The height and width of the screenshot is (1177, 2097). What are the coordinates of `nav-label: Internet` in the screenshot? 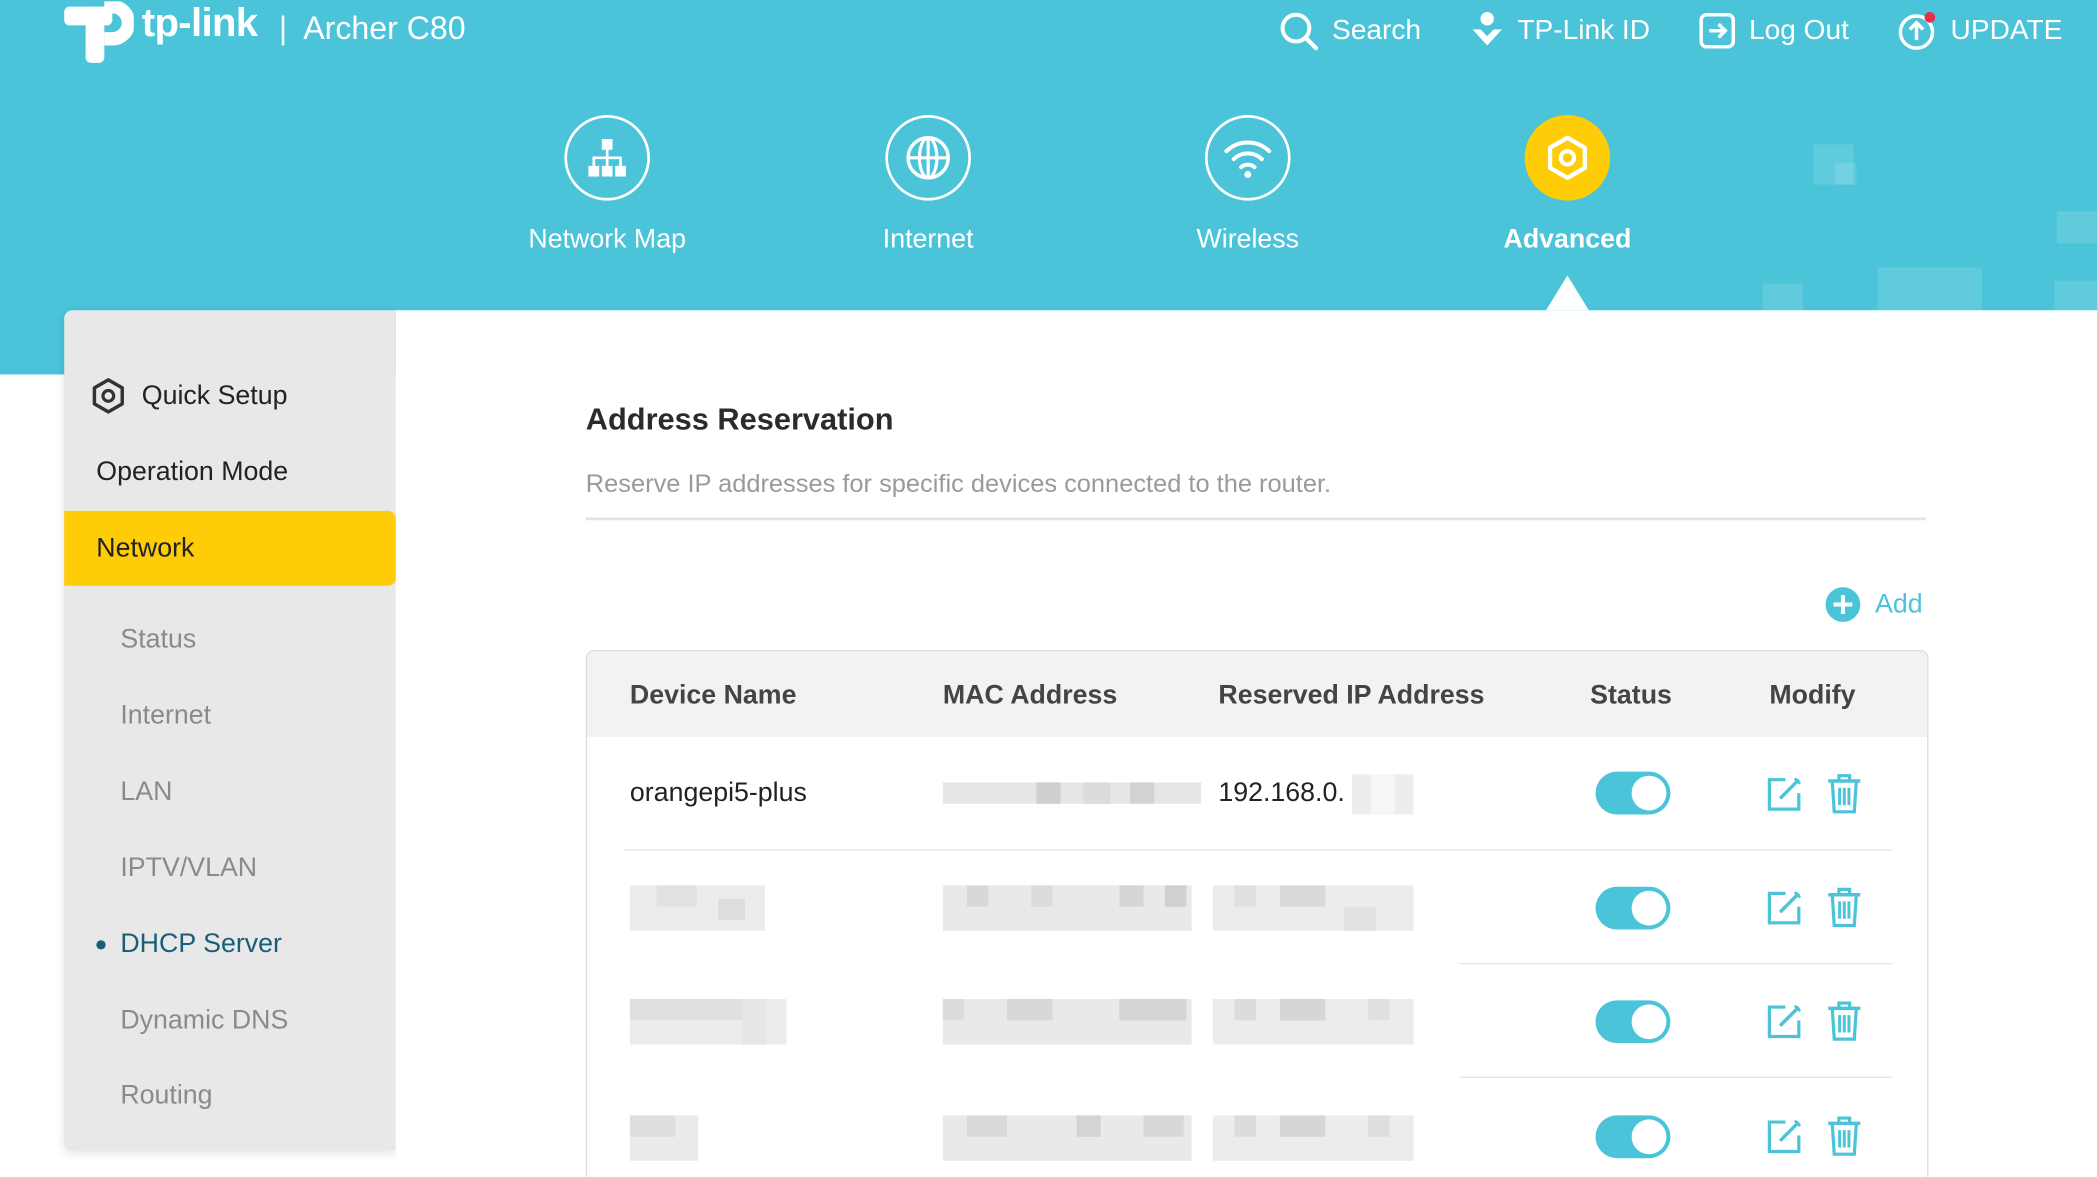 It's located at (928, 239).